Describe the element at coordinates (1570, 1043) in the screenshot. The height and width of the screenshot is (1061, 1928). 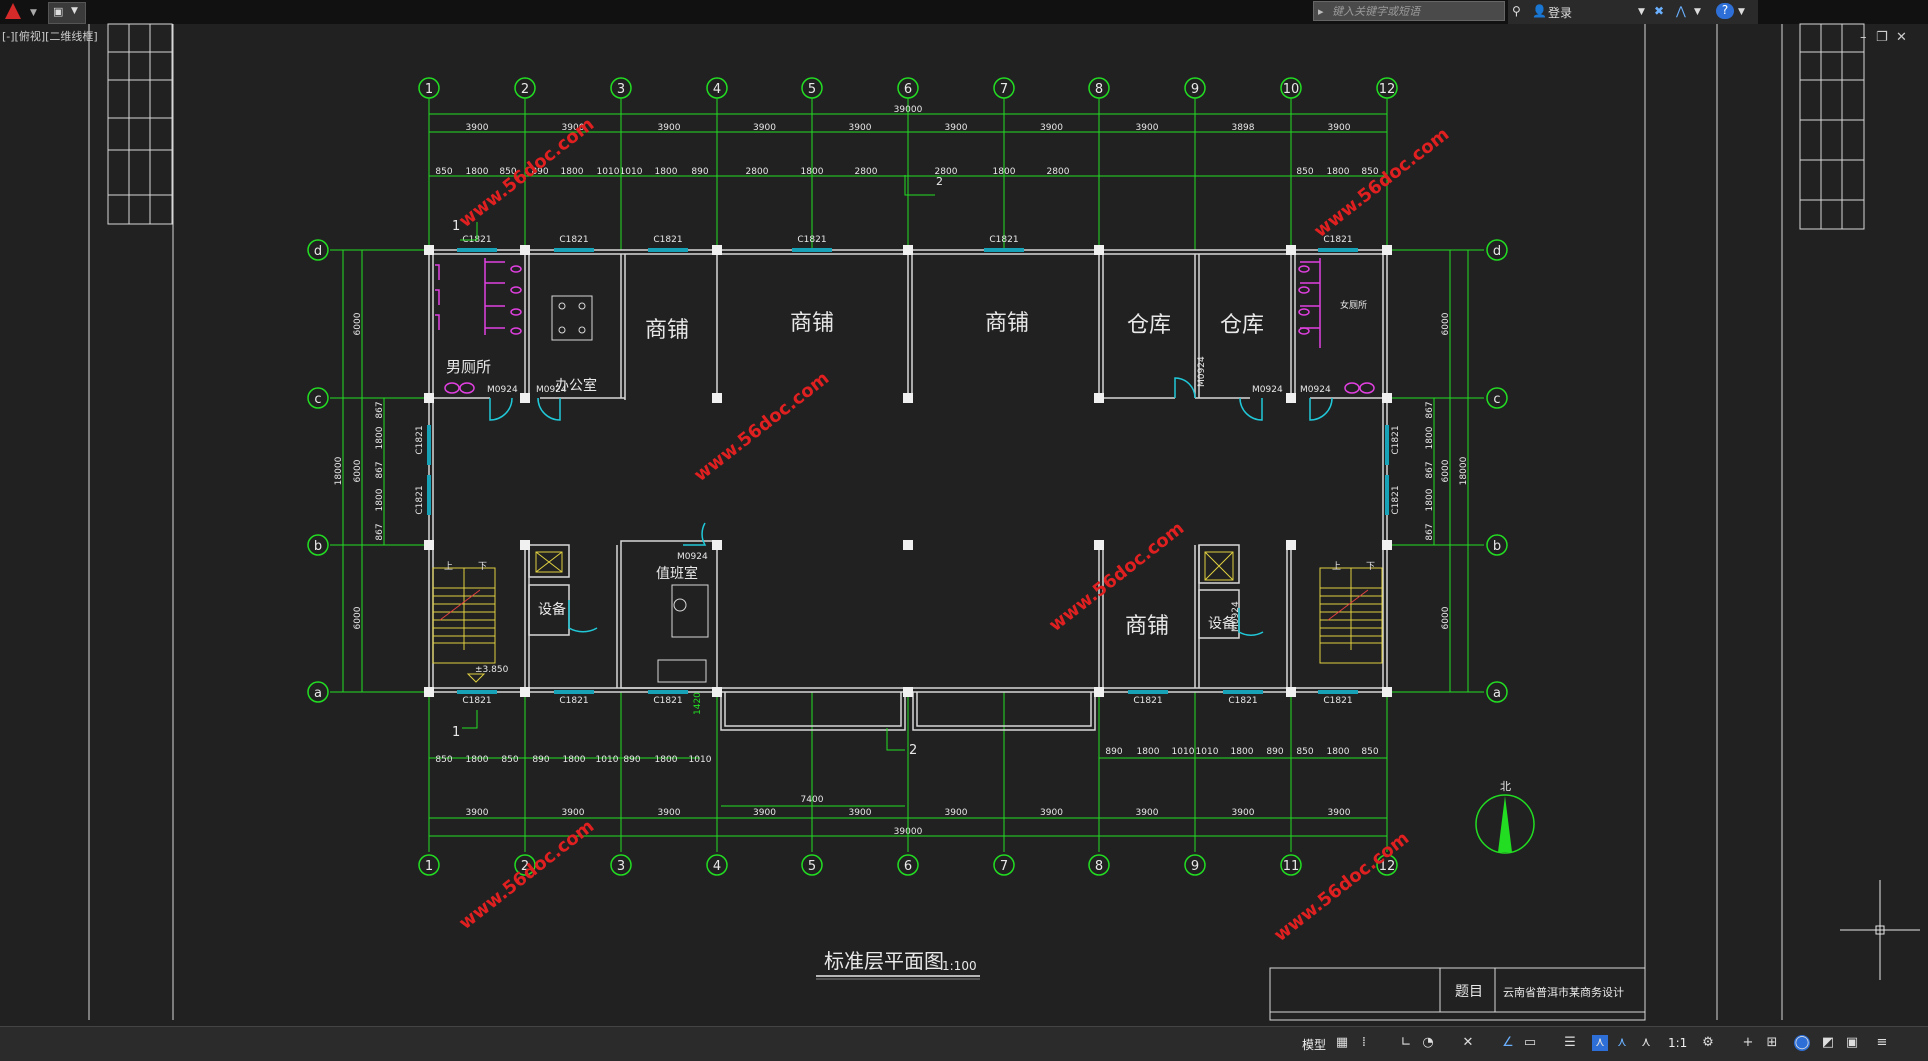
I see `lineweight-icon: ☰` at that location.